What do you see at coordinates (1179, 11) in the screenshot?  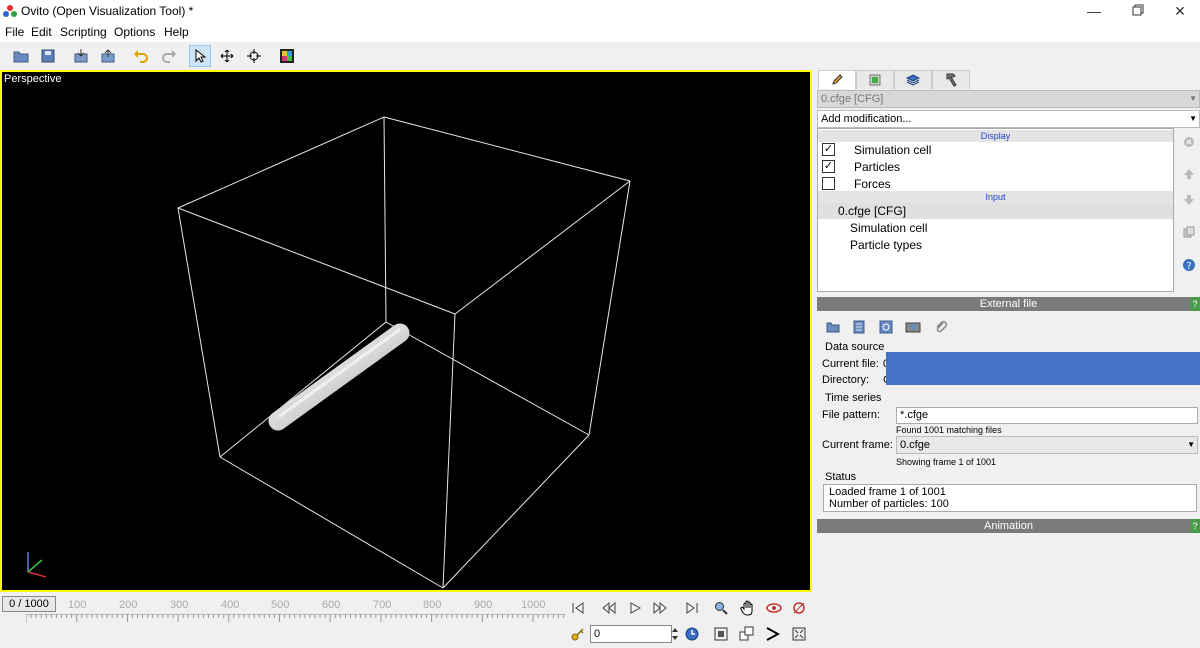 I see `close-button: ✕` at bounding box center [1179, 11].